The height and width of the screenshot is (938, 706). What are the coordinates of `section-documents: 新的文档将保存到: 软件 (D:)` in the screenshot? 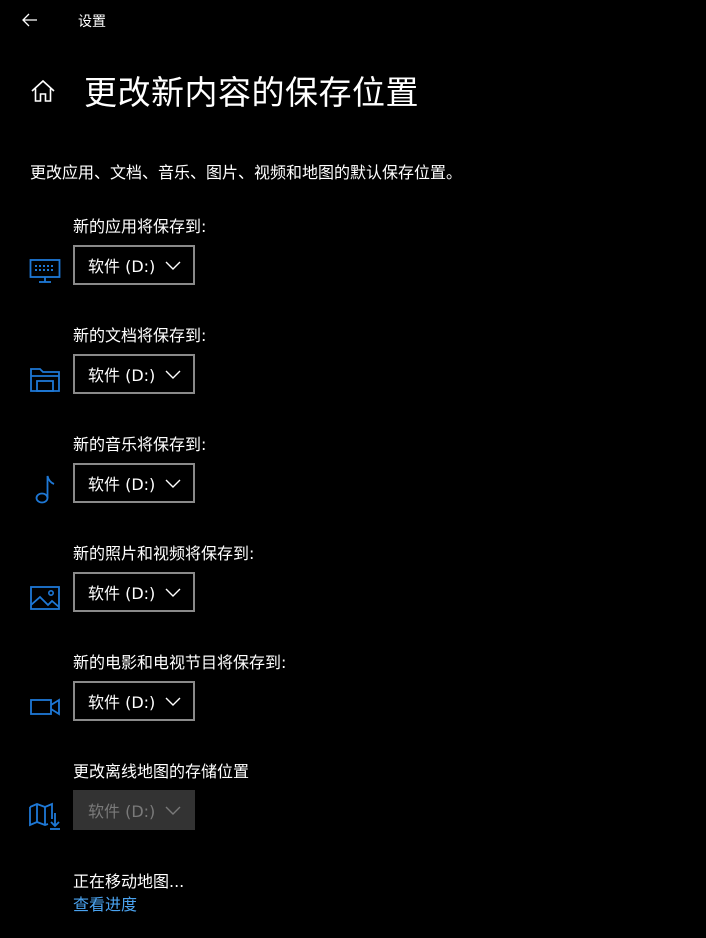 It's located at (353, 362).